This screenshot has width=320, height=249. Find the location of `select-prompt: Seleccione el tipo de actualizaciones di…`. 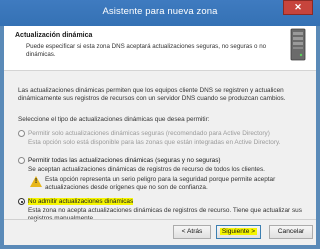

select-prompt: Seleccione el tipo de actualizaciones di… is located at coordinates (114, 119).